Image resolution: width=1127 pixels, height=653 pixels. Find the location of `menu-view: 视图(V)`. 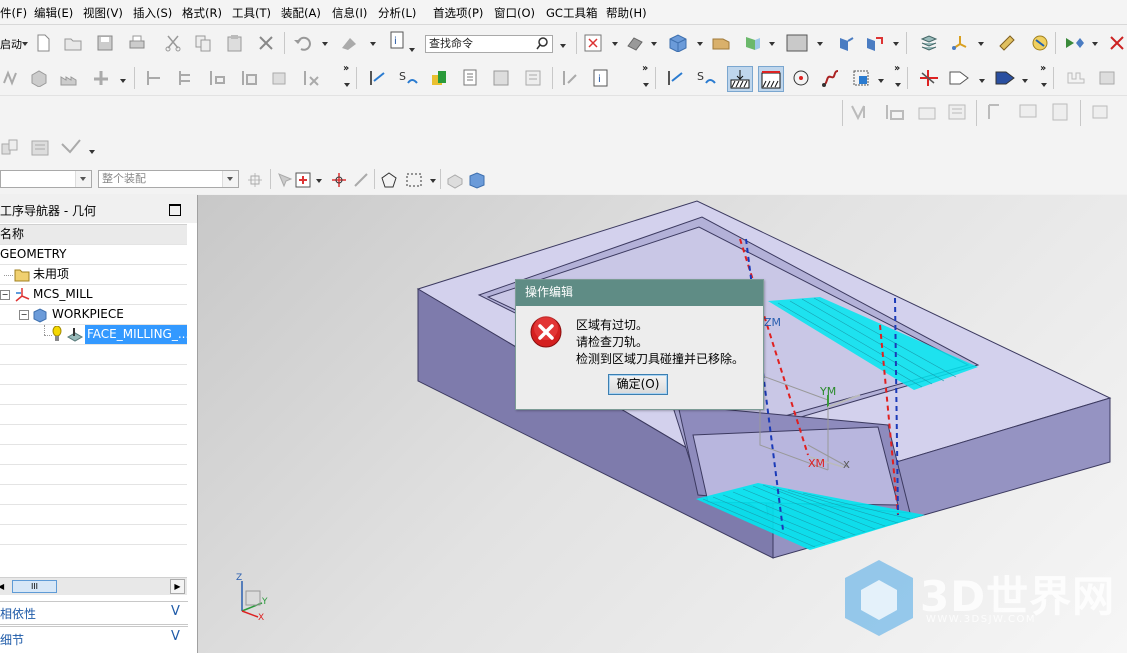

menu-view: 视图(V) is located at coordinates (103, 13).